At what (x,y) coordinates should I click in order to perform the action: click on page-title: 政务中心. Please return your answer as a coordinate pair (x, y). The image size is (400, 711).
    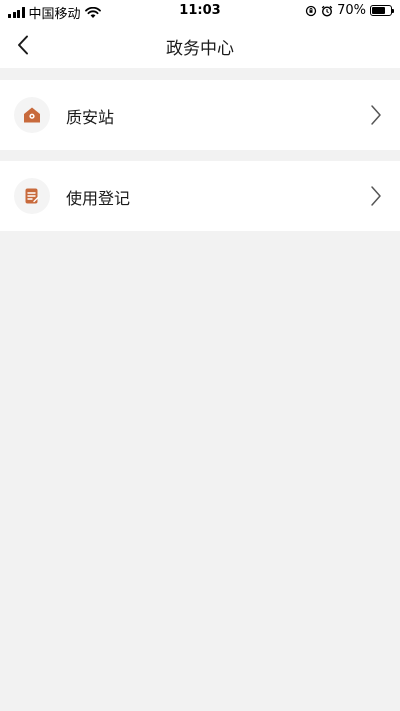
    Looking at the image, I should click on (200, 49).